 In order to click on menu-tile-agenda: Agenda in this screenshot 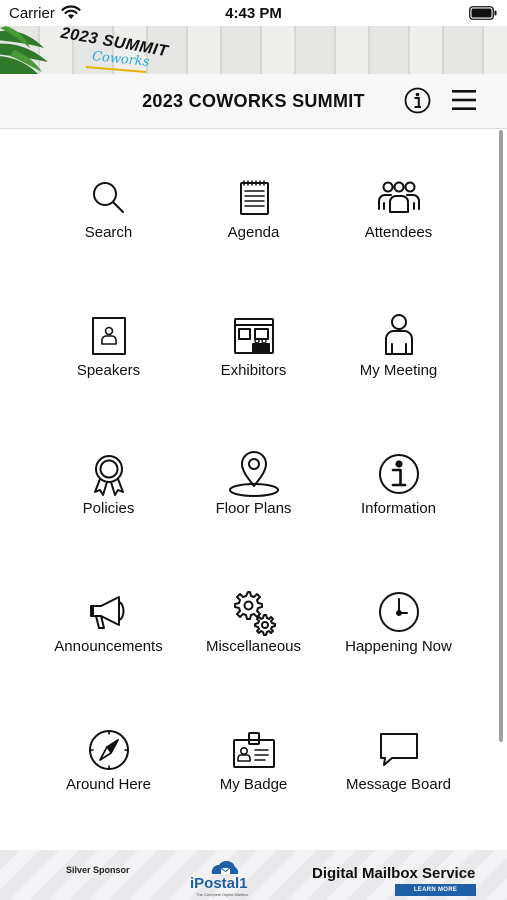, I will do `click(253, 207)`.